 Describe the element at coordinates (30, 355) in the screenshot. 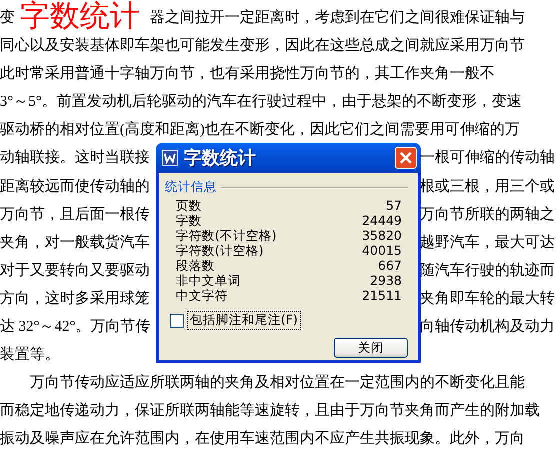

I see `text-line: 装置等。` at that location.